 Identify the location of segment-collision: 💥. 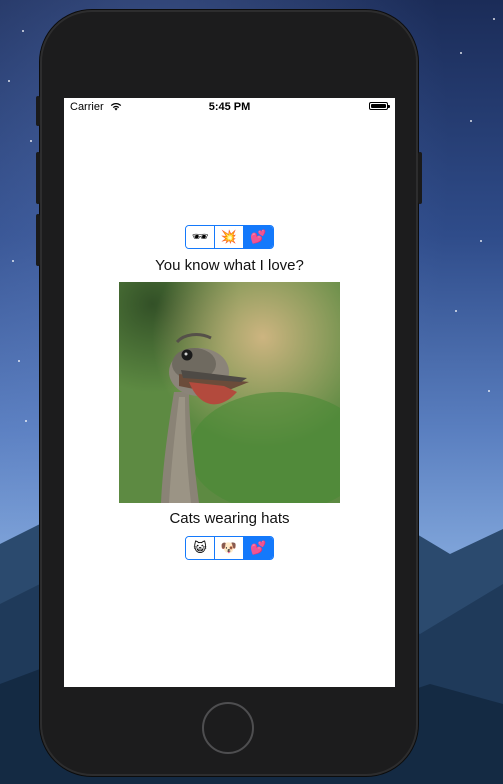
(229, 237).